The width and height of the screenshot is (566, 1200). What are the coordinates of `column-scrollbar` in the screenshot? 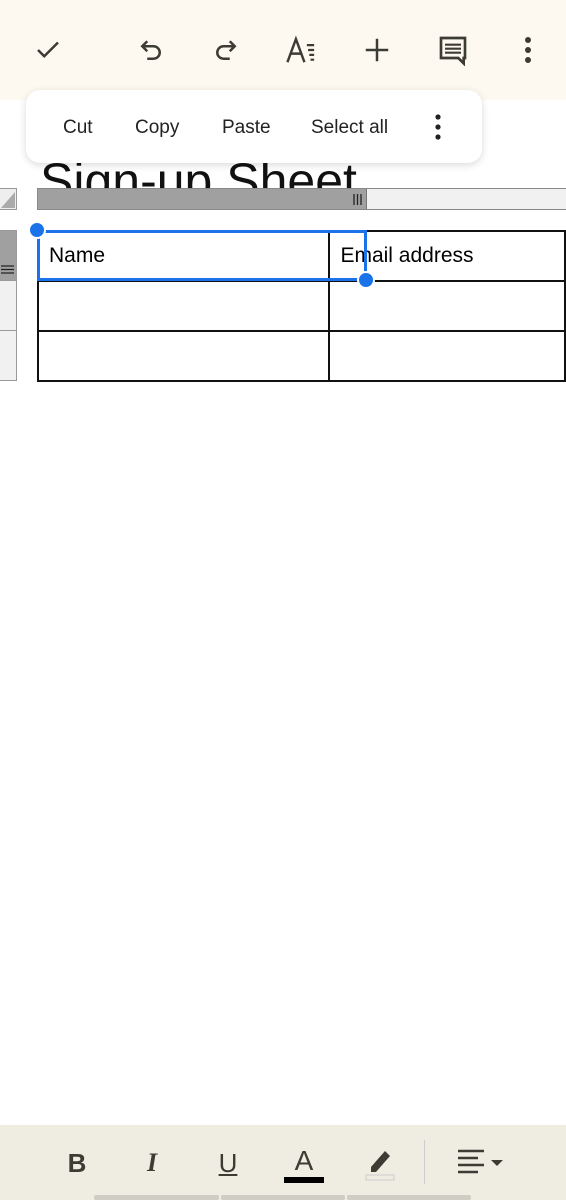 It's located at (301, 199).